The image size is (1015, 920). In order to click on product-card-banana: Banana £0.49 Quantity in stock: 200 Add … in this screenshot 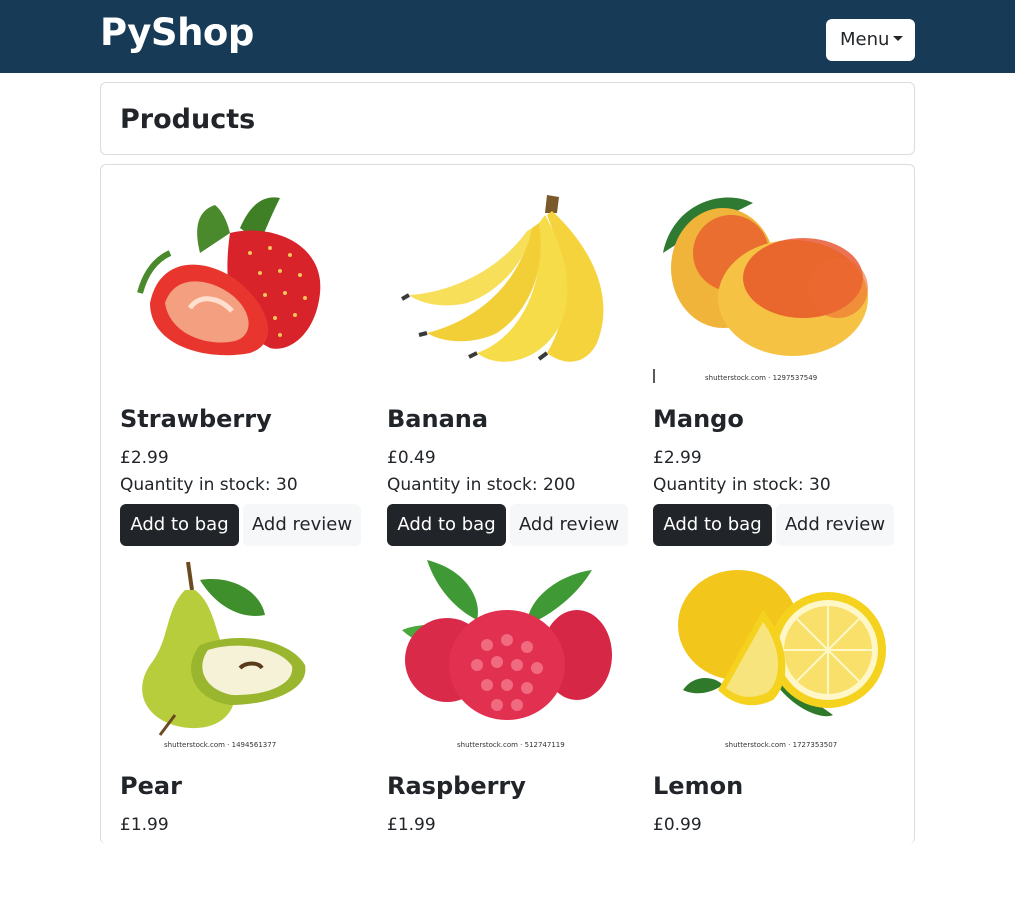, I will do `click(508, 368)`.